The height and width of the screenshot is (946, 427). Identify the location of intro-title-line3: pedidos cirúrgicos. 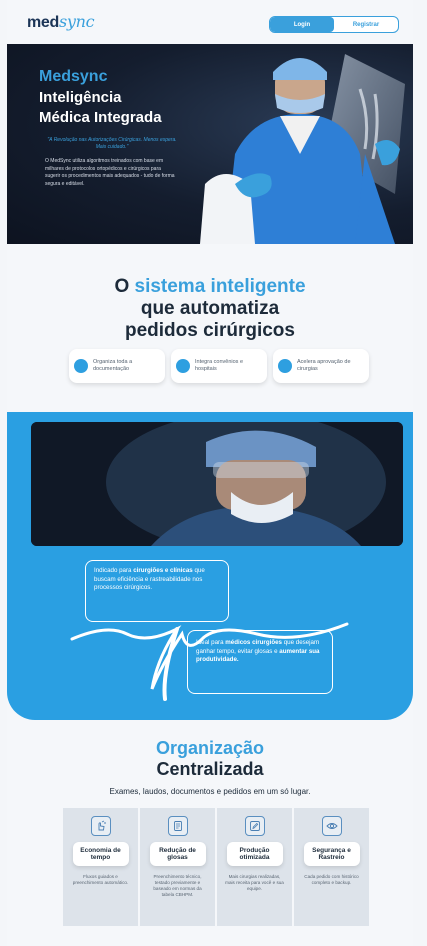
(210, 330).